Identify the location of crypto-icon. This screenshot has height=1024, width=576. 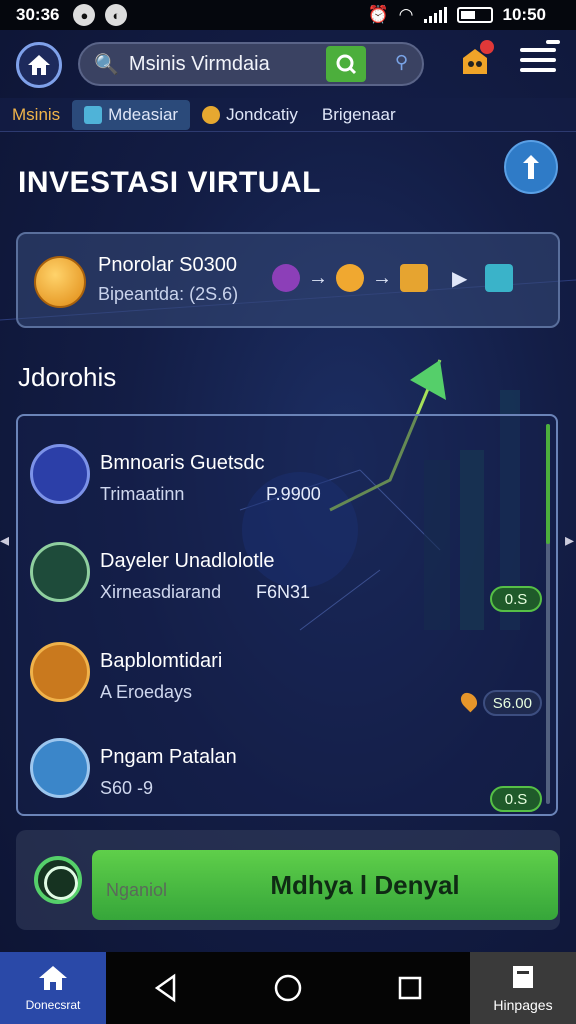
(286, 278).